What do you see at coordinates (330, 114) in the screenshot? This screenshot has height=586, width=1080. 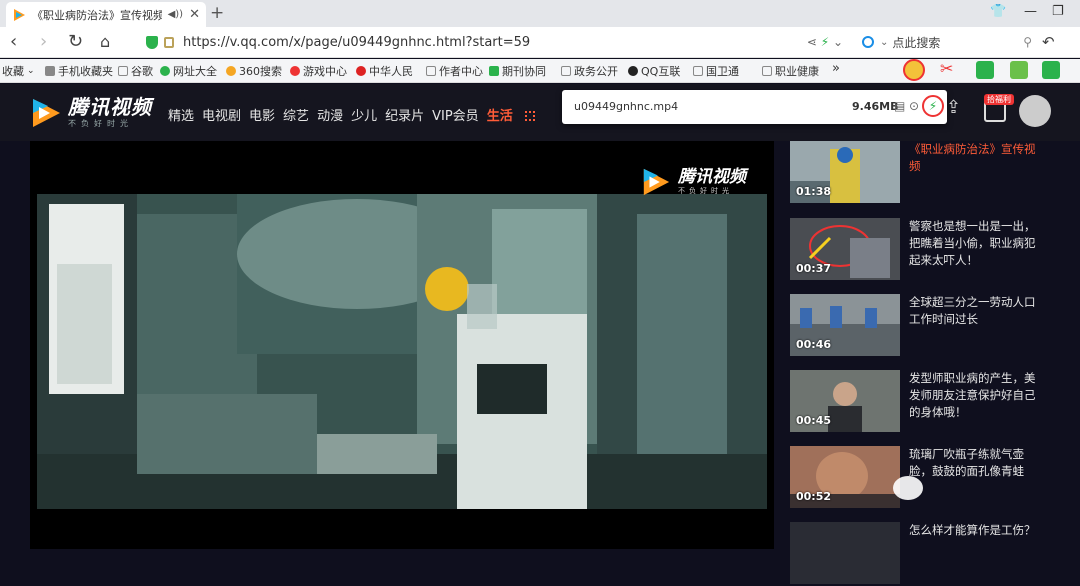 I see `nav-item: 动漫` at bounding box center [330, 114].